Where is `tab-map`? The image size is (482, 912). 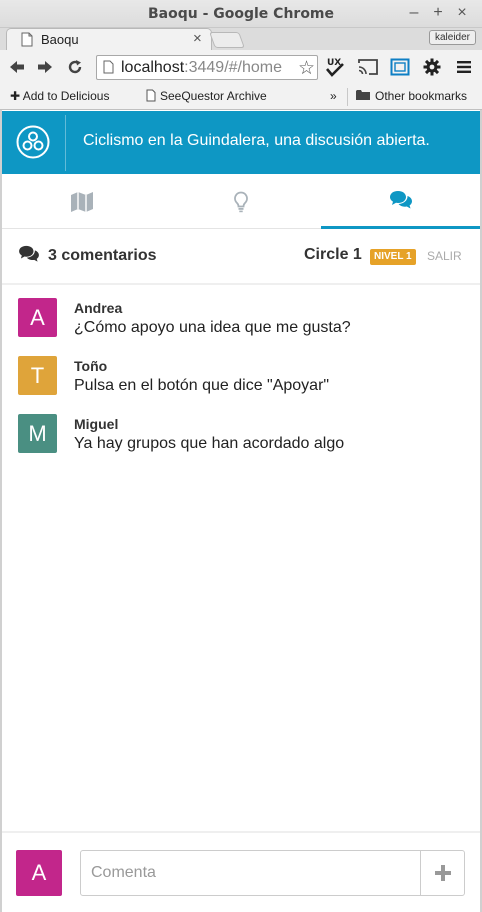
tab-map is located at coordinates (81, 201).